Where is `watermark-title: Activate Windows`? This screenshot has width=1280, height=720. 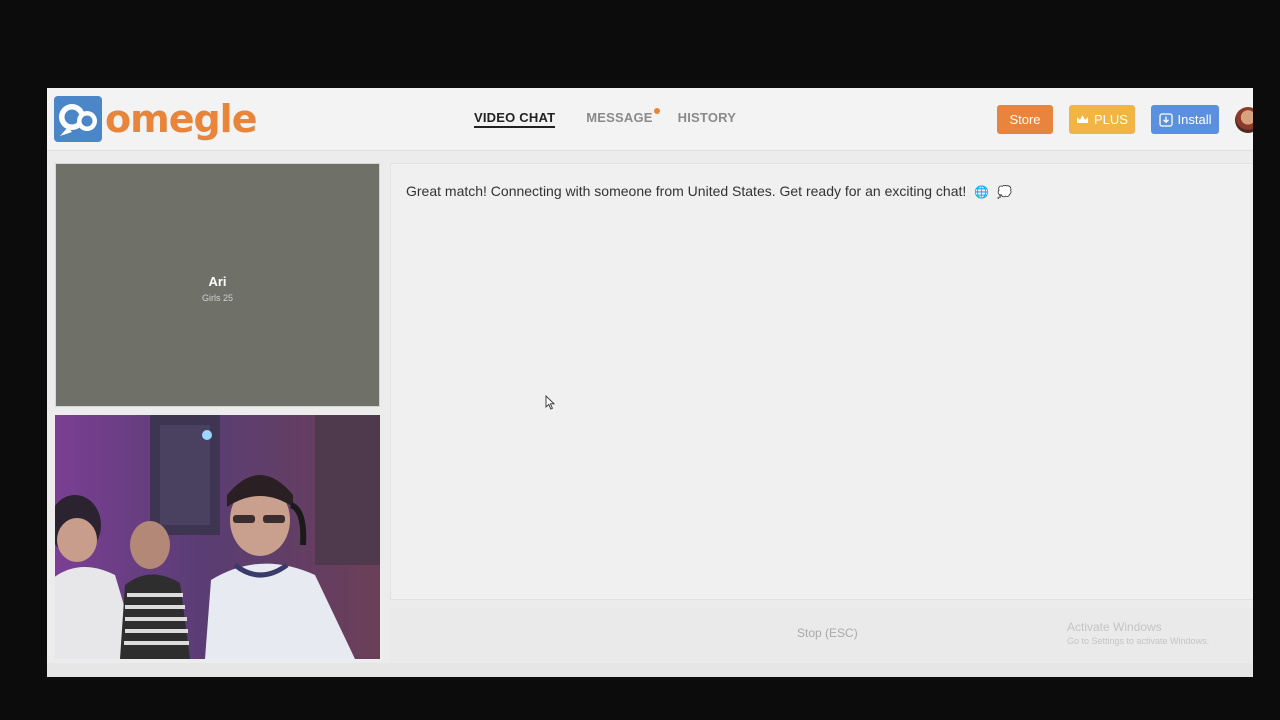 watermark-title: Activate Windows is located at coordinates (1114, 627).